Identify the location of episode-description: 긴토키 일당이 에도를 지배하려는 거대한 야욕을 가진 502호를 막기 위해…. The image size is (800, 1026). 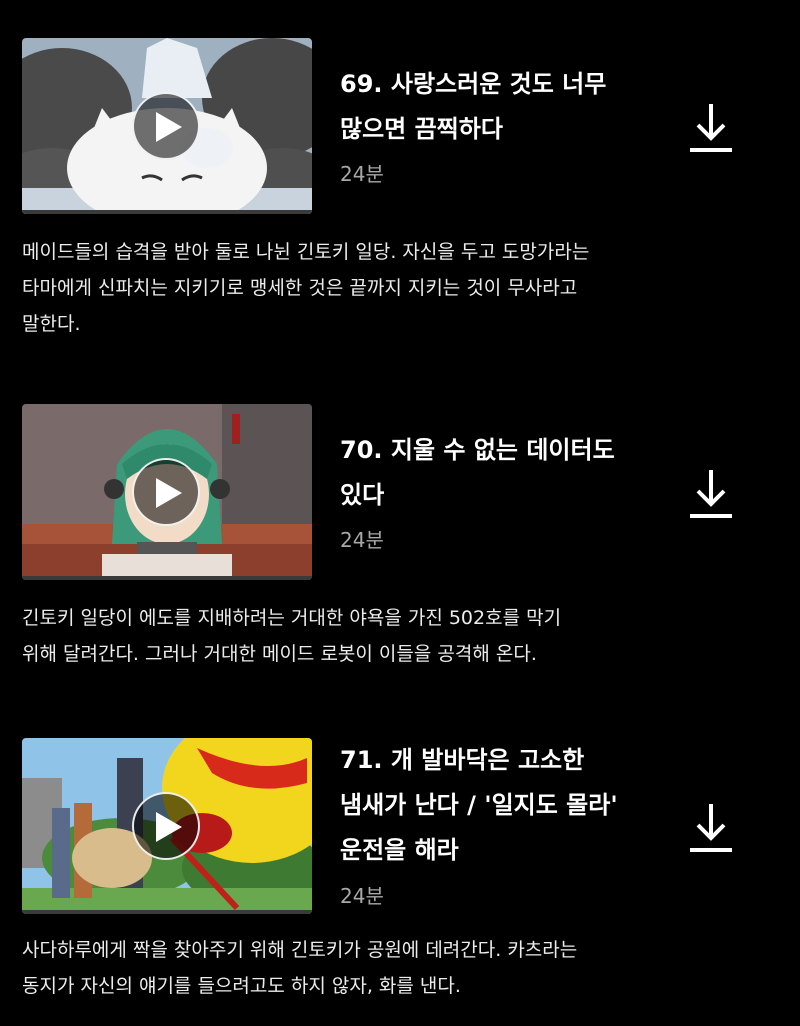
(292, 636).